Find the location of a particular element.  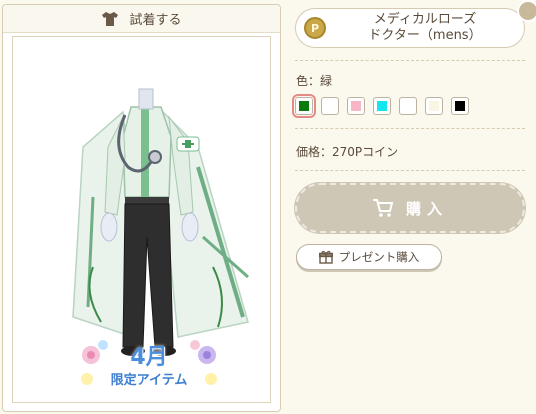

tryon-header: 試着する is located at coordinates (141, 19).